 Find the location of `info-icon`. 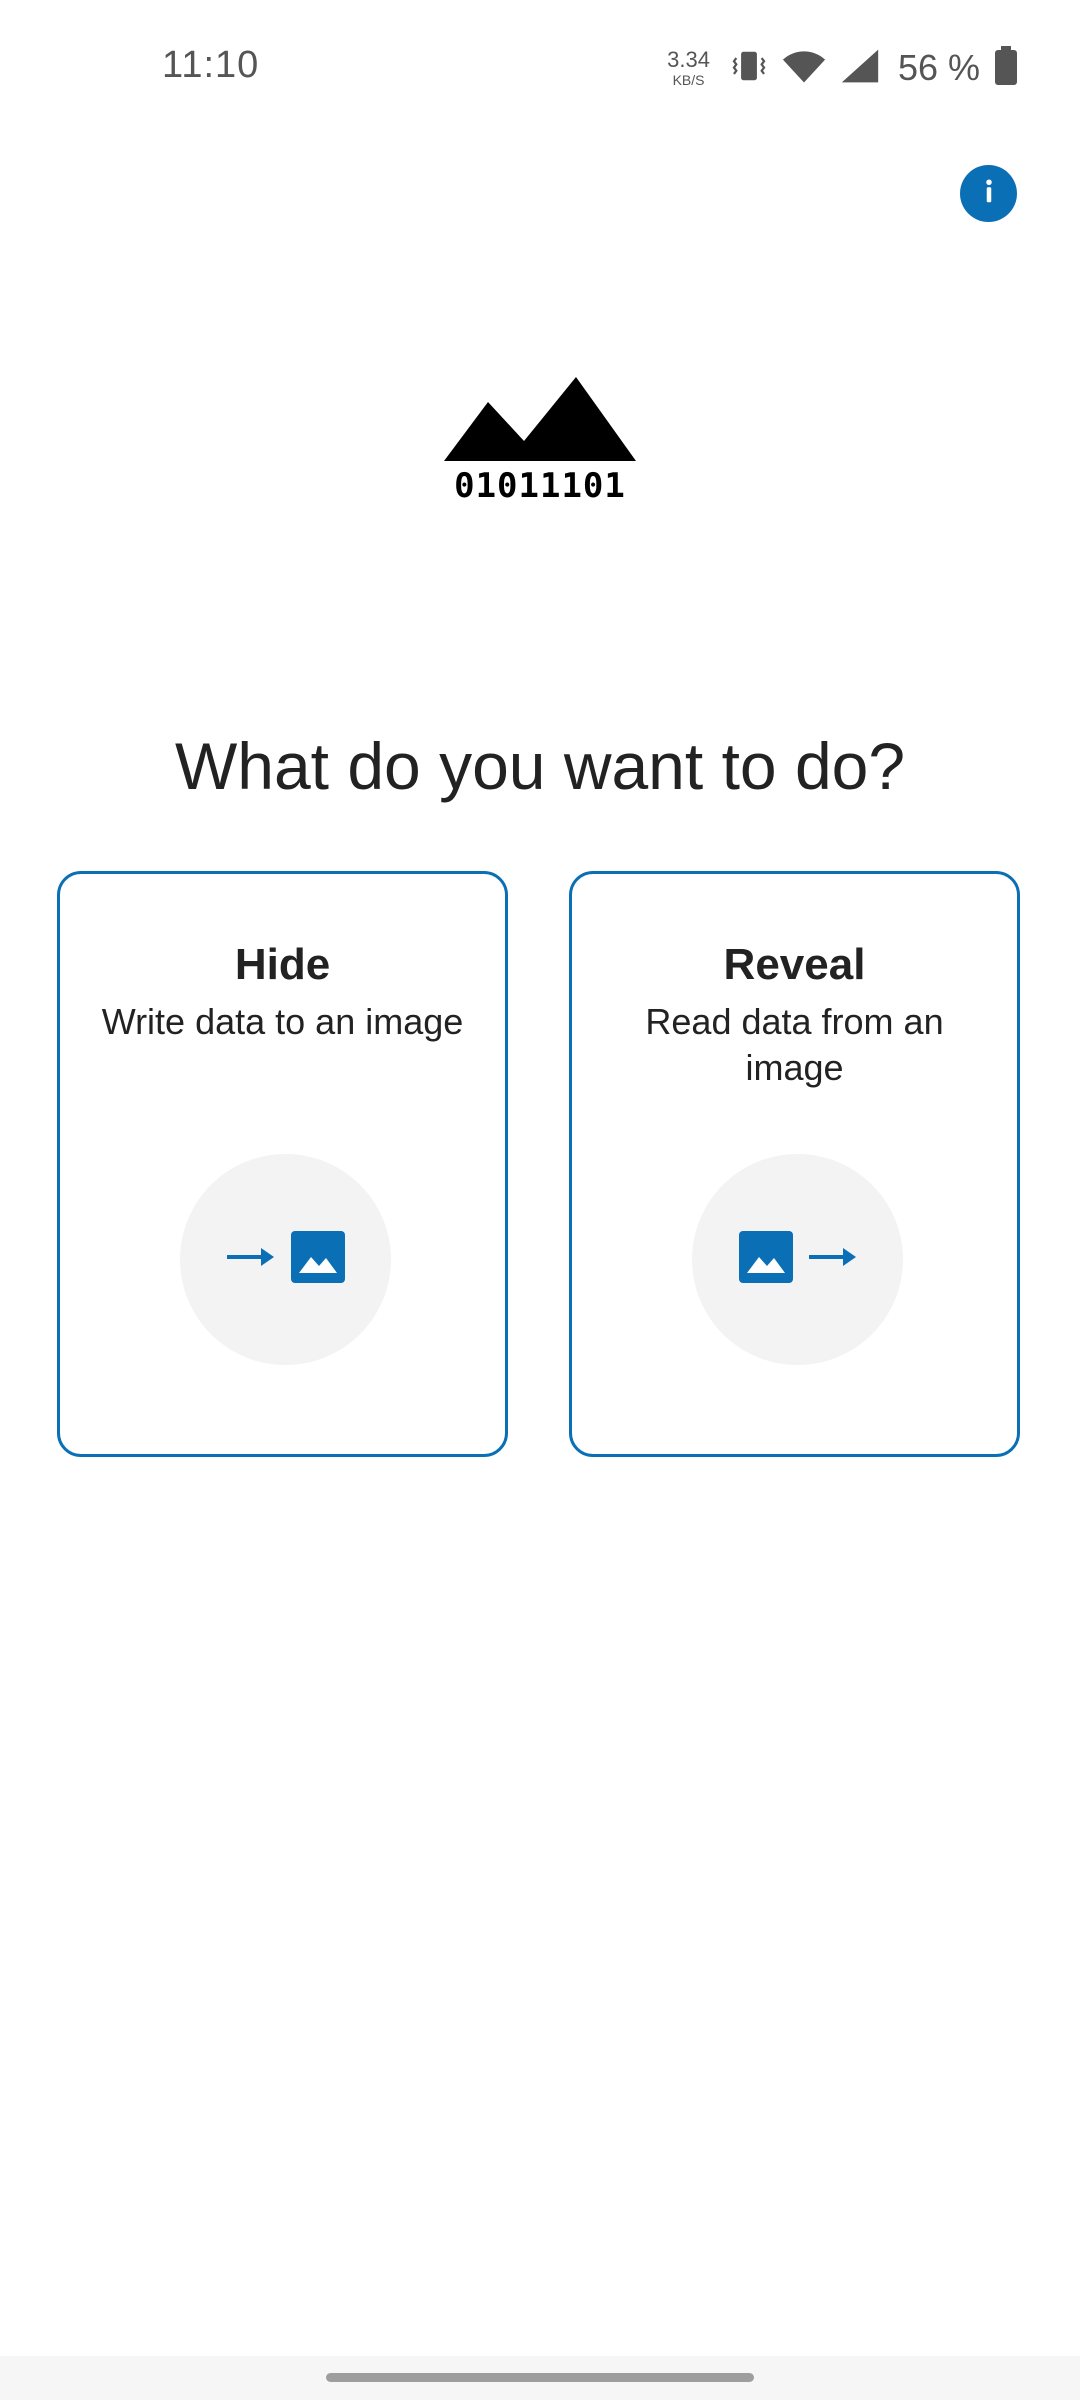

info-icon is located at coordinates (989, 193).